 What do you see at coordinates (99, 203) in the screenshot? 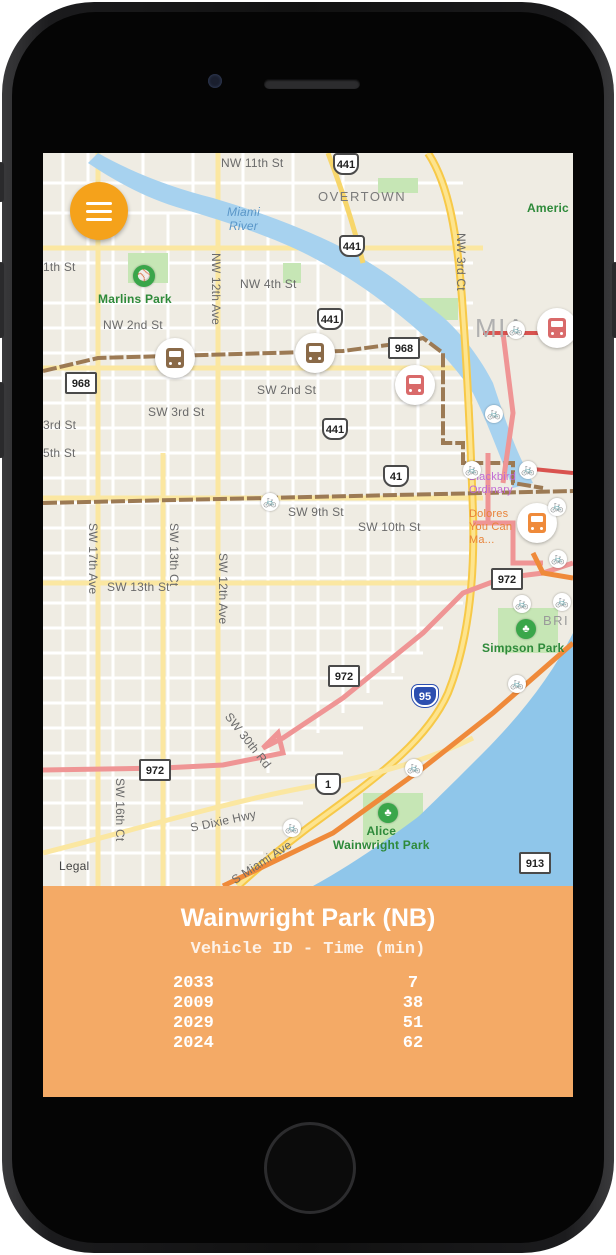
I see `hamburger-menu-icon` at bounding box center [99, 203].